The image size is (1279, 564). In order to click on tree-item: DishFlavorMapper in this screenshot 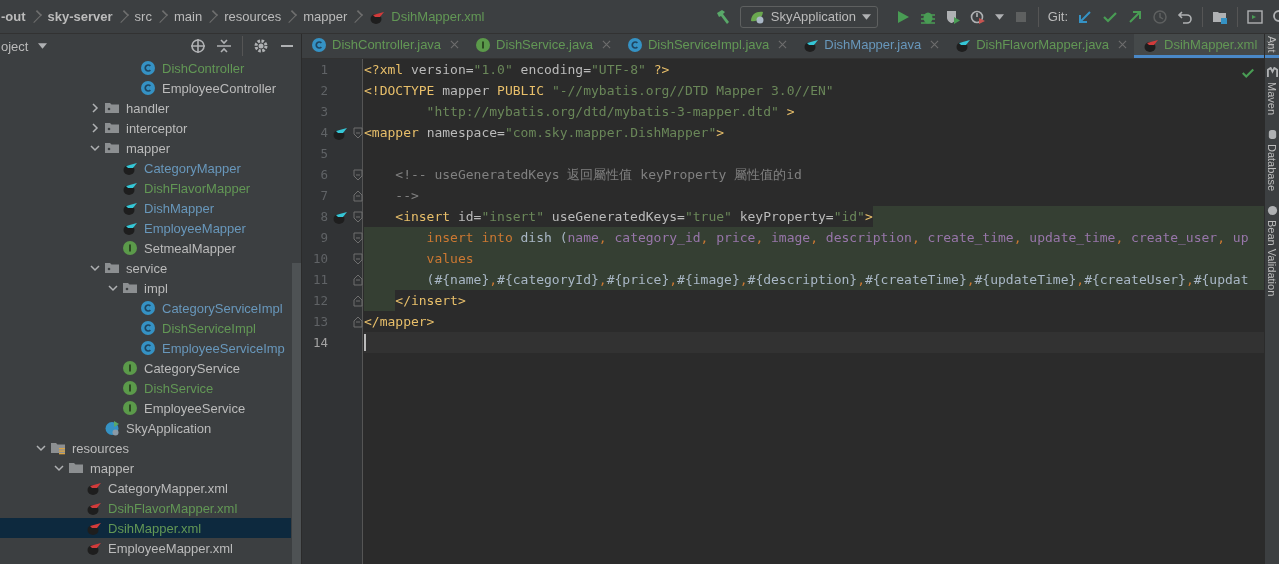, I will do `click(145, 188)`.